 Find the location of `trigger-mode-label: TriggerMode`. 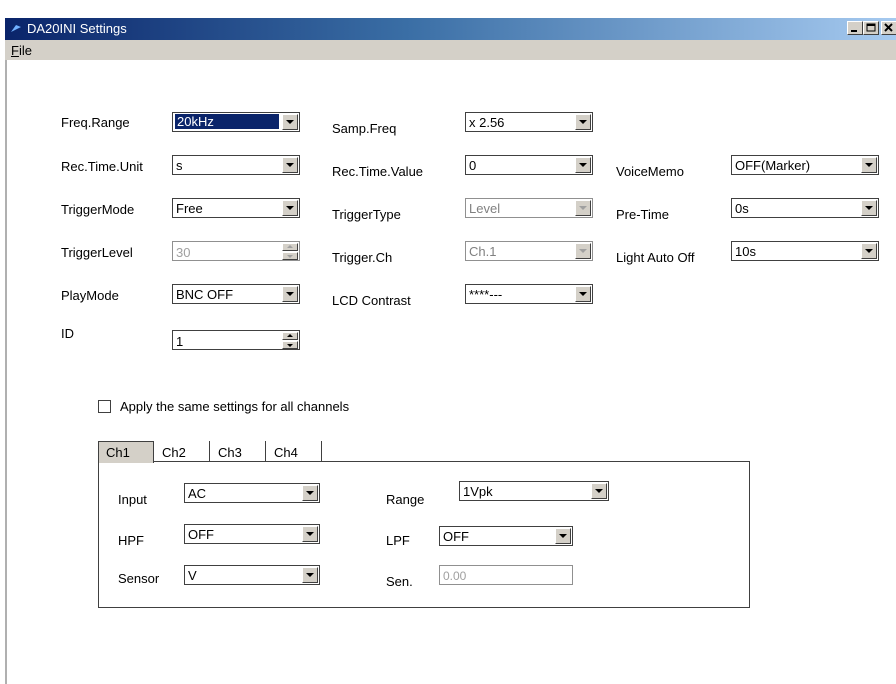

trigger-mode-label: TriggerMode is located at coordinates (98, 209).